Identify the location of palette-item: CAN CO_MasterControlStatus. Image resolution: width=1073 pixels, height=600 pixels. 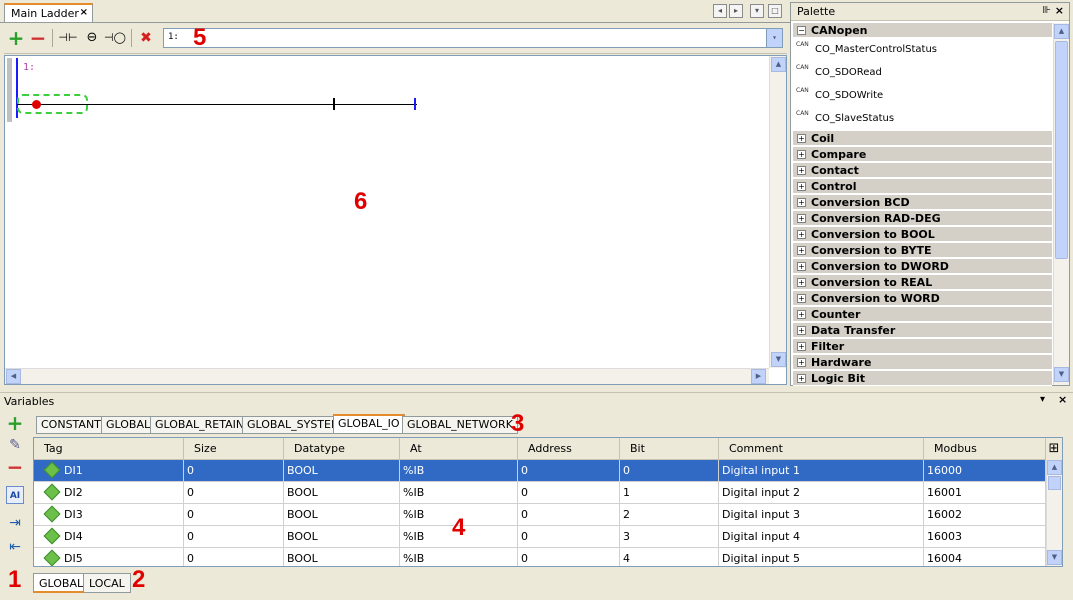
(922, 50).